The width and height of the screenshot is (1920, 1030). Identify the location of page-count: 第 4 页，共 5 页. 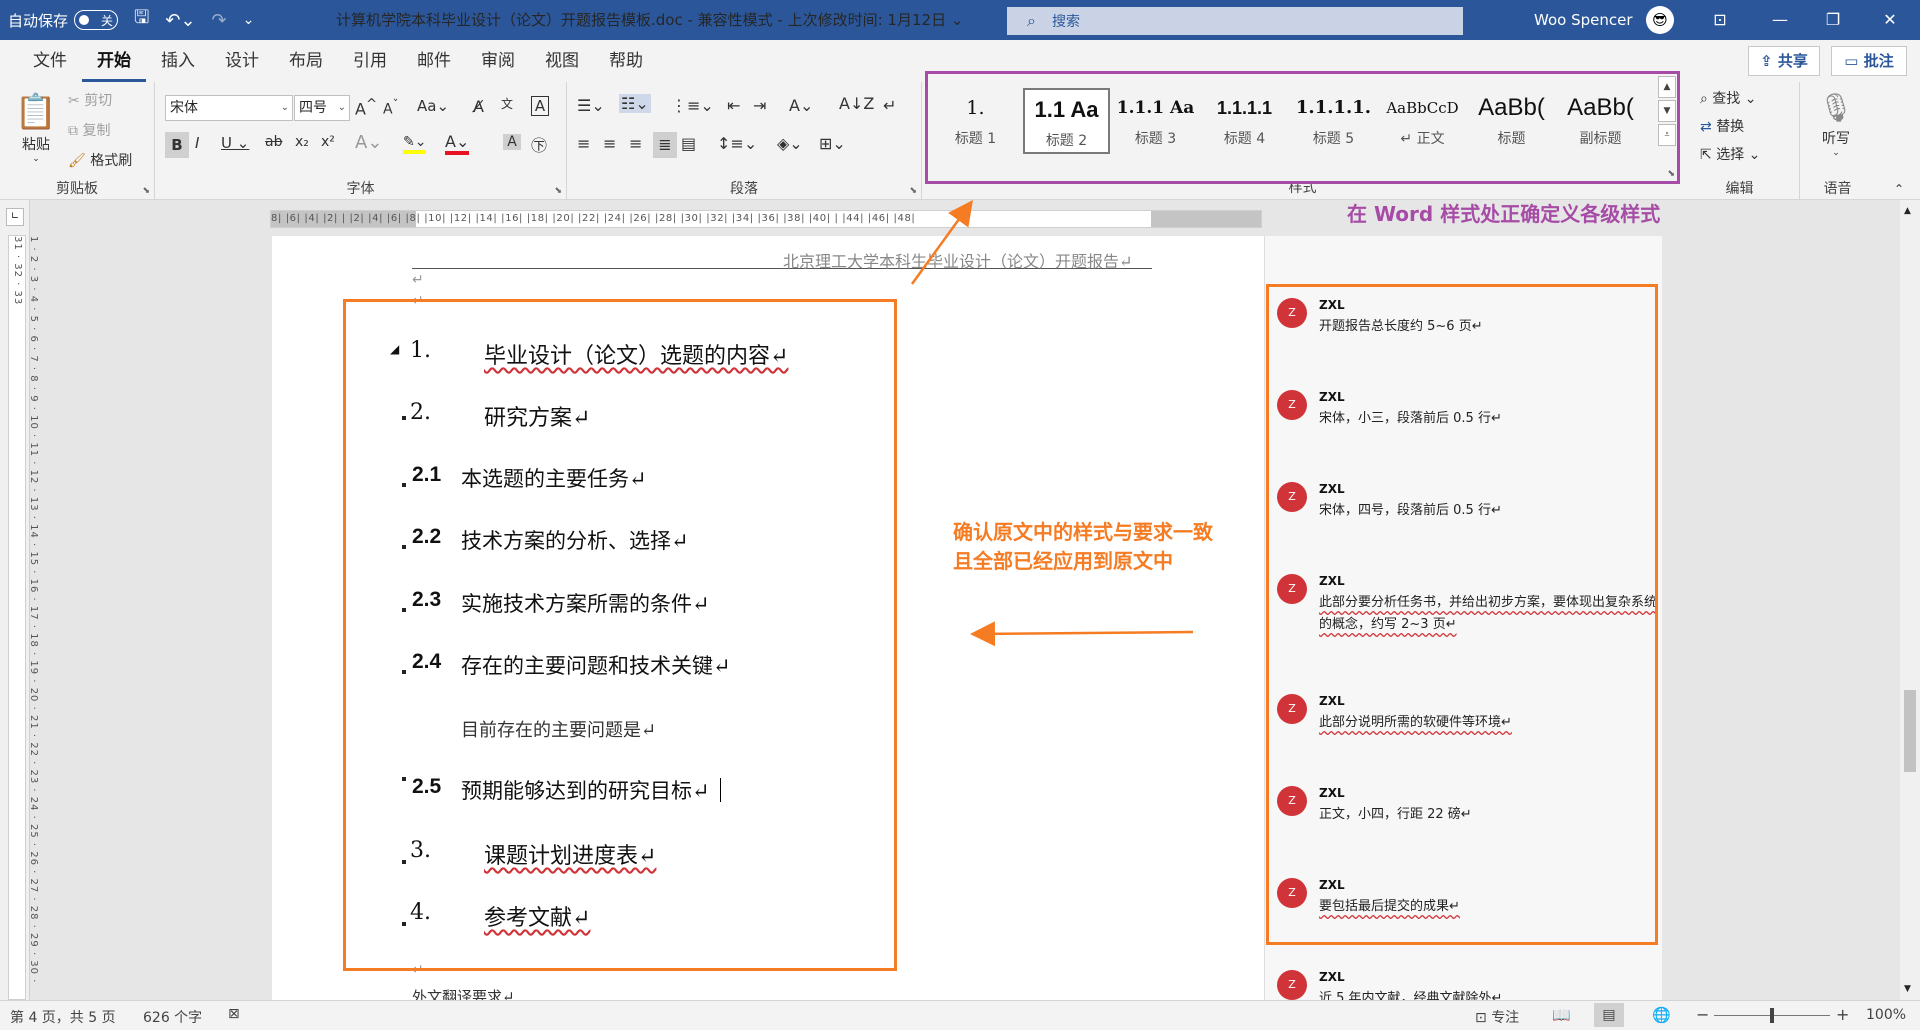
(63, 1017).